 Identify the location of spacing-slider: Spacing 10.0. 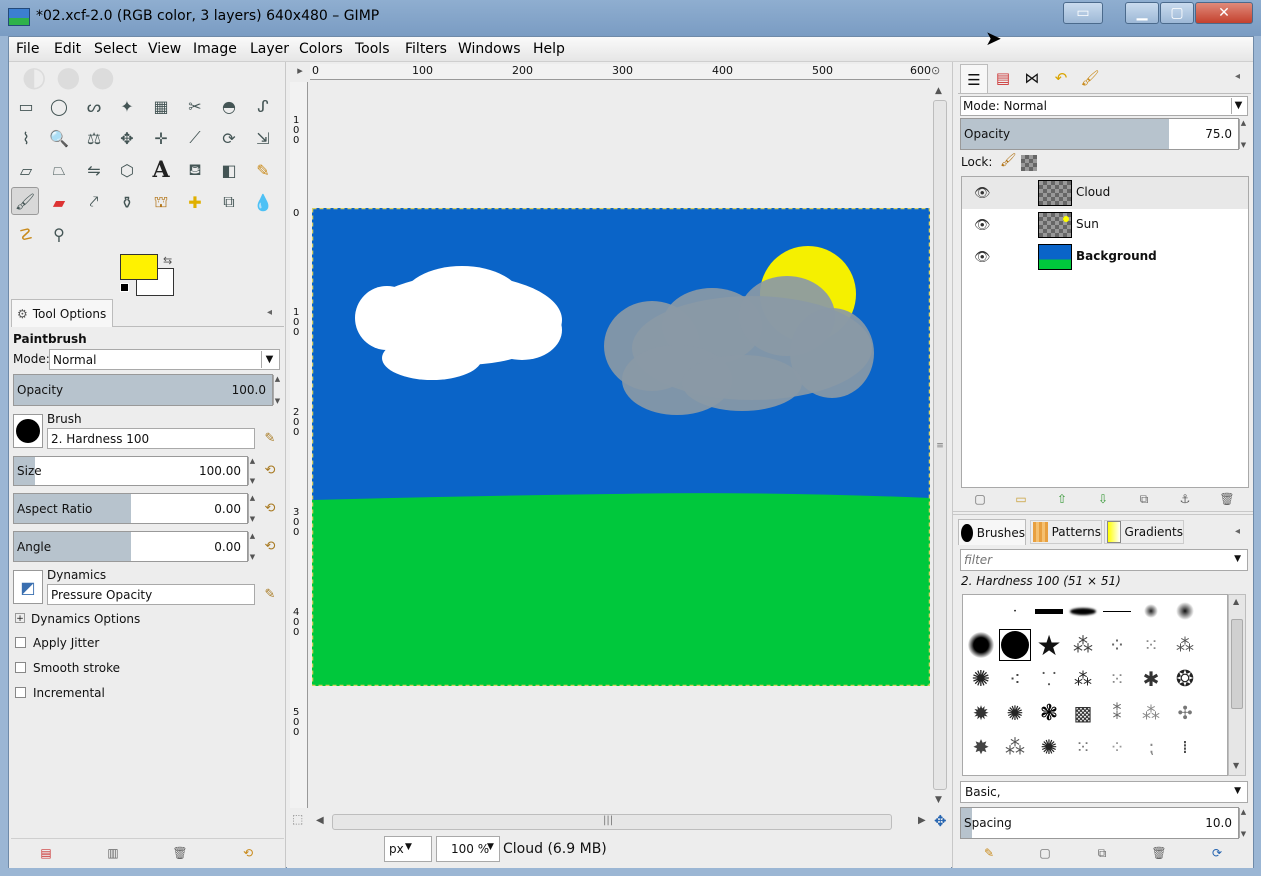
(1099, 823).